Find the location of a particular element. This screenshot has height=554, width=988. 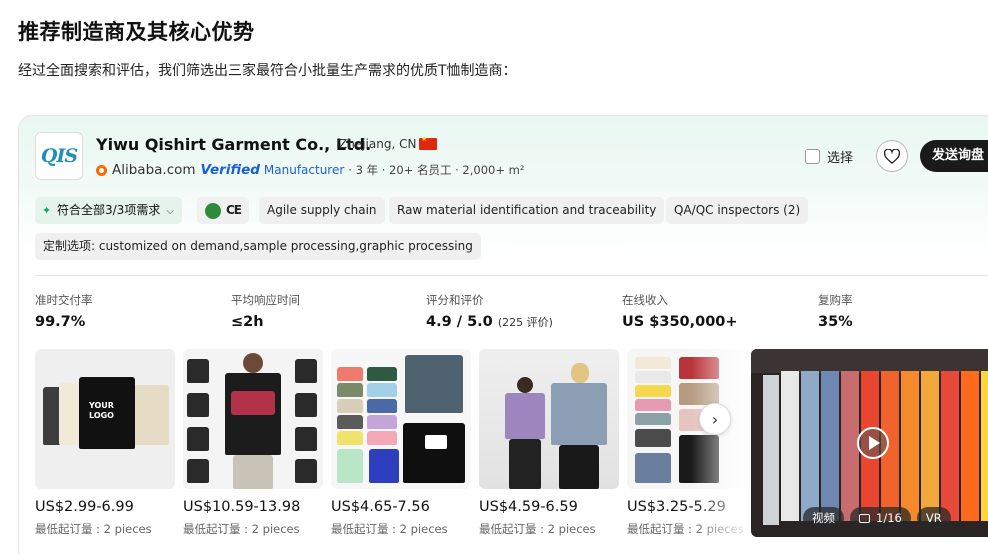

ce-mark: CE is located at coordinates (234, 210).